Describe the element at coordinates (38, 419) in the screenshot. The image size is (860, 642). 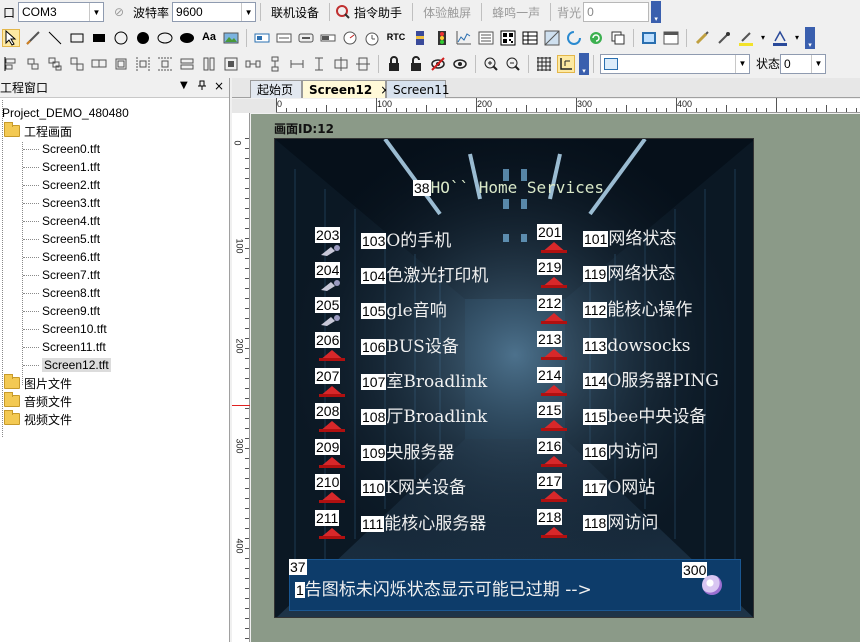
I see `tree-folder-video: 视频文件` at that location.